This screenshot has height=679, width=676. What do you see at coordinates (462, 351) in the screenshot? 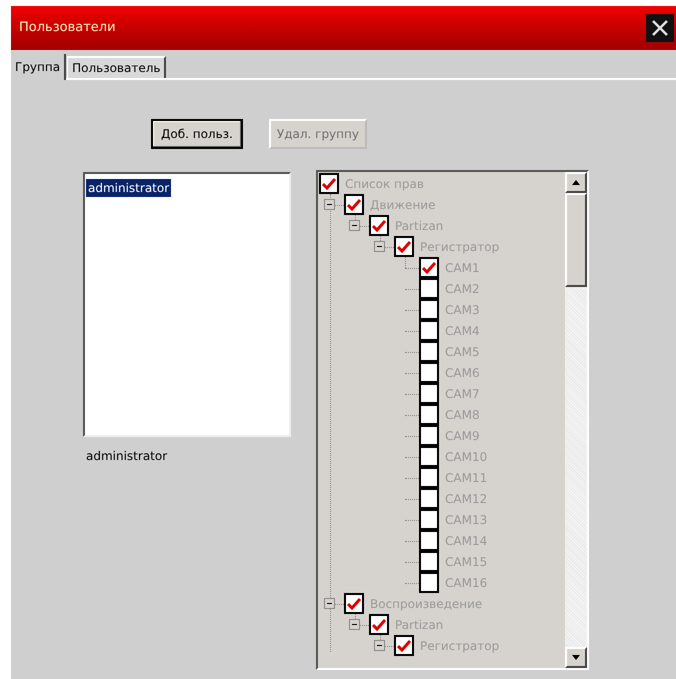
I see `tree-item-label: CAM5` at bounding box center [462, 351].